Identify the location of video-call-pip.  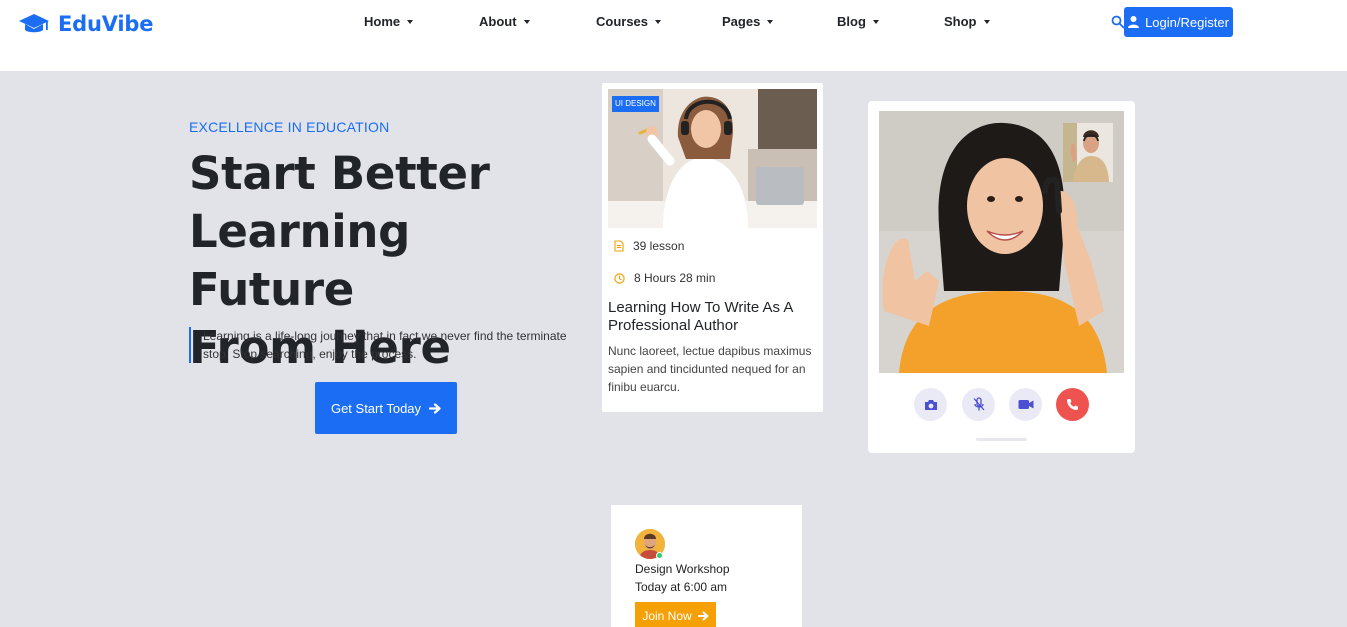
(1088, 152).